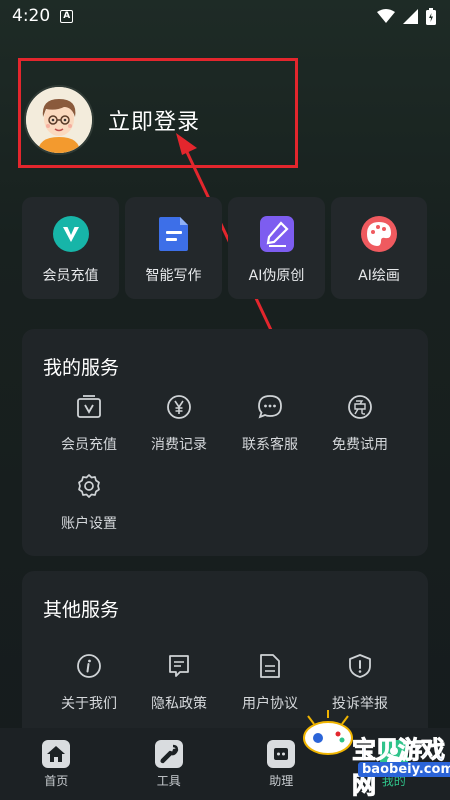 The width and height of the screenshot is (450, 800). What do you see at coordinates (224, 248) in the screenshot?
I see `quick-actions: 会员充值 智能写作 AI伪原创 AI绘画` at bounding box center [224, 248].